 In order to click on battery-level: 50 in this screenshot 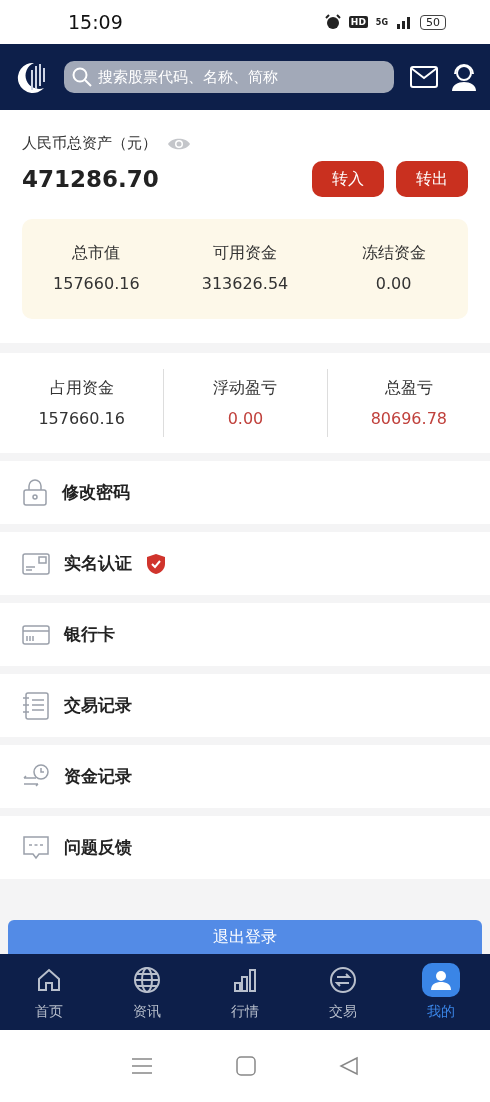, I will do `click(433, 22)`.